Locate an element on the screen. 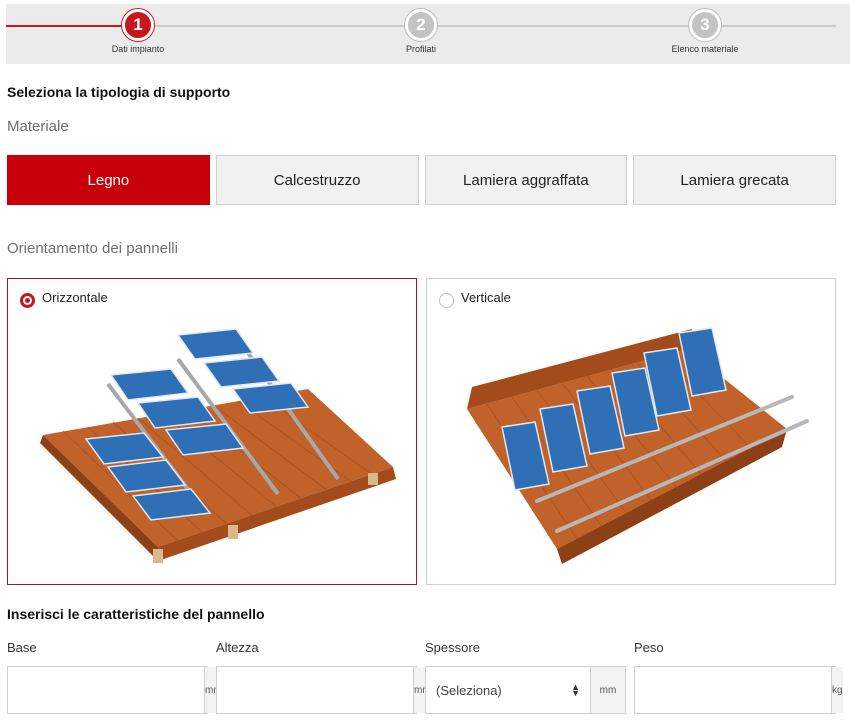 This screenshot has width=850, height=724. orientation-vertical-label: Verticale is located at coordinates (486, 297).